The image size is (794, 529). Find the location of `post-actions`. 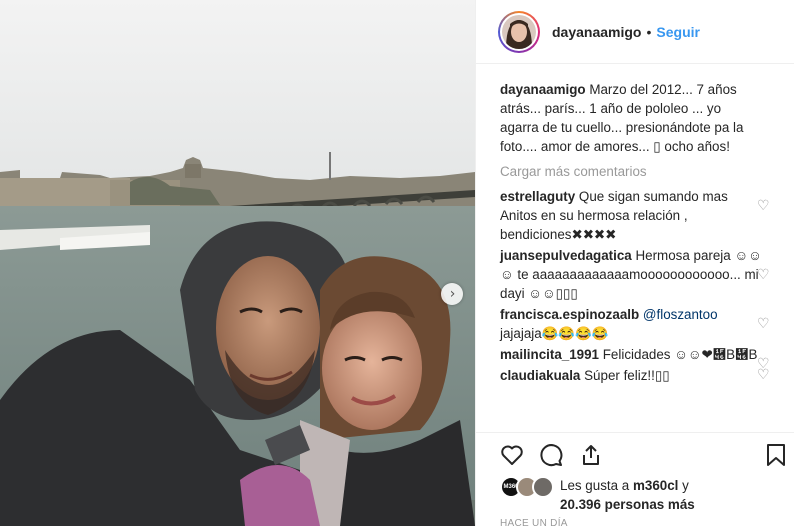

post-actions is located at coordinates (635, 454).